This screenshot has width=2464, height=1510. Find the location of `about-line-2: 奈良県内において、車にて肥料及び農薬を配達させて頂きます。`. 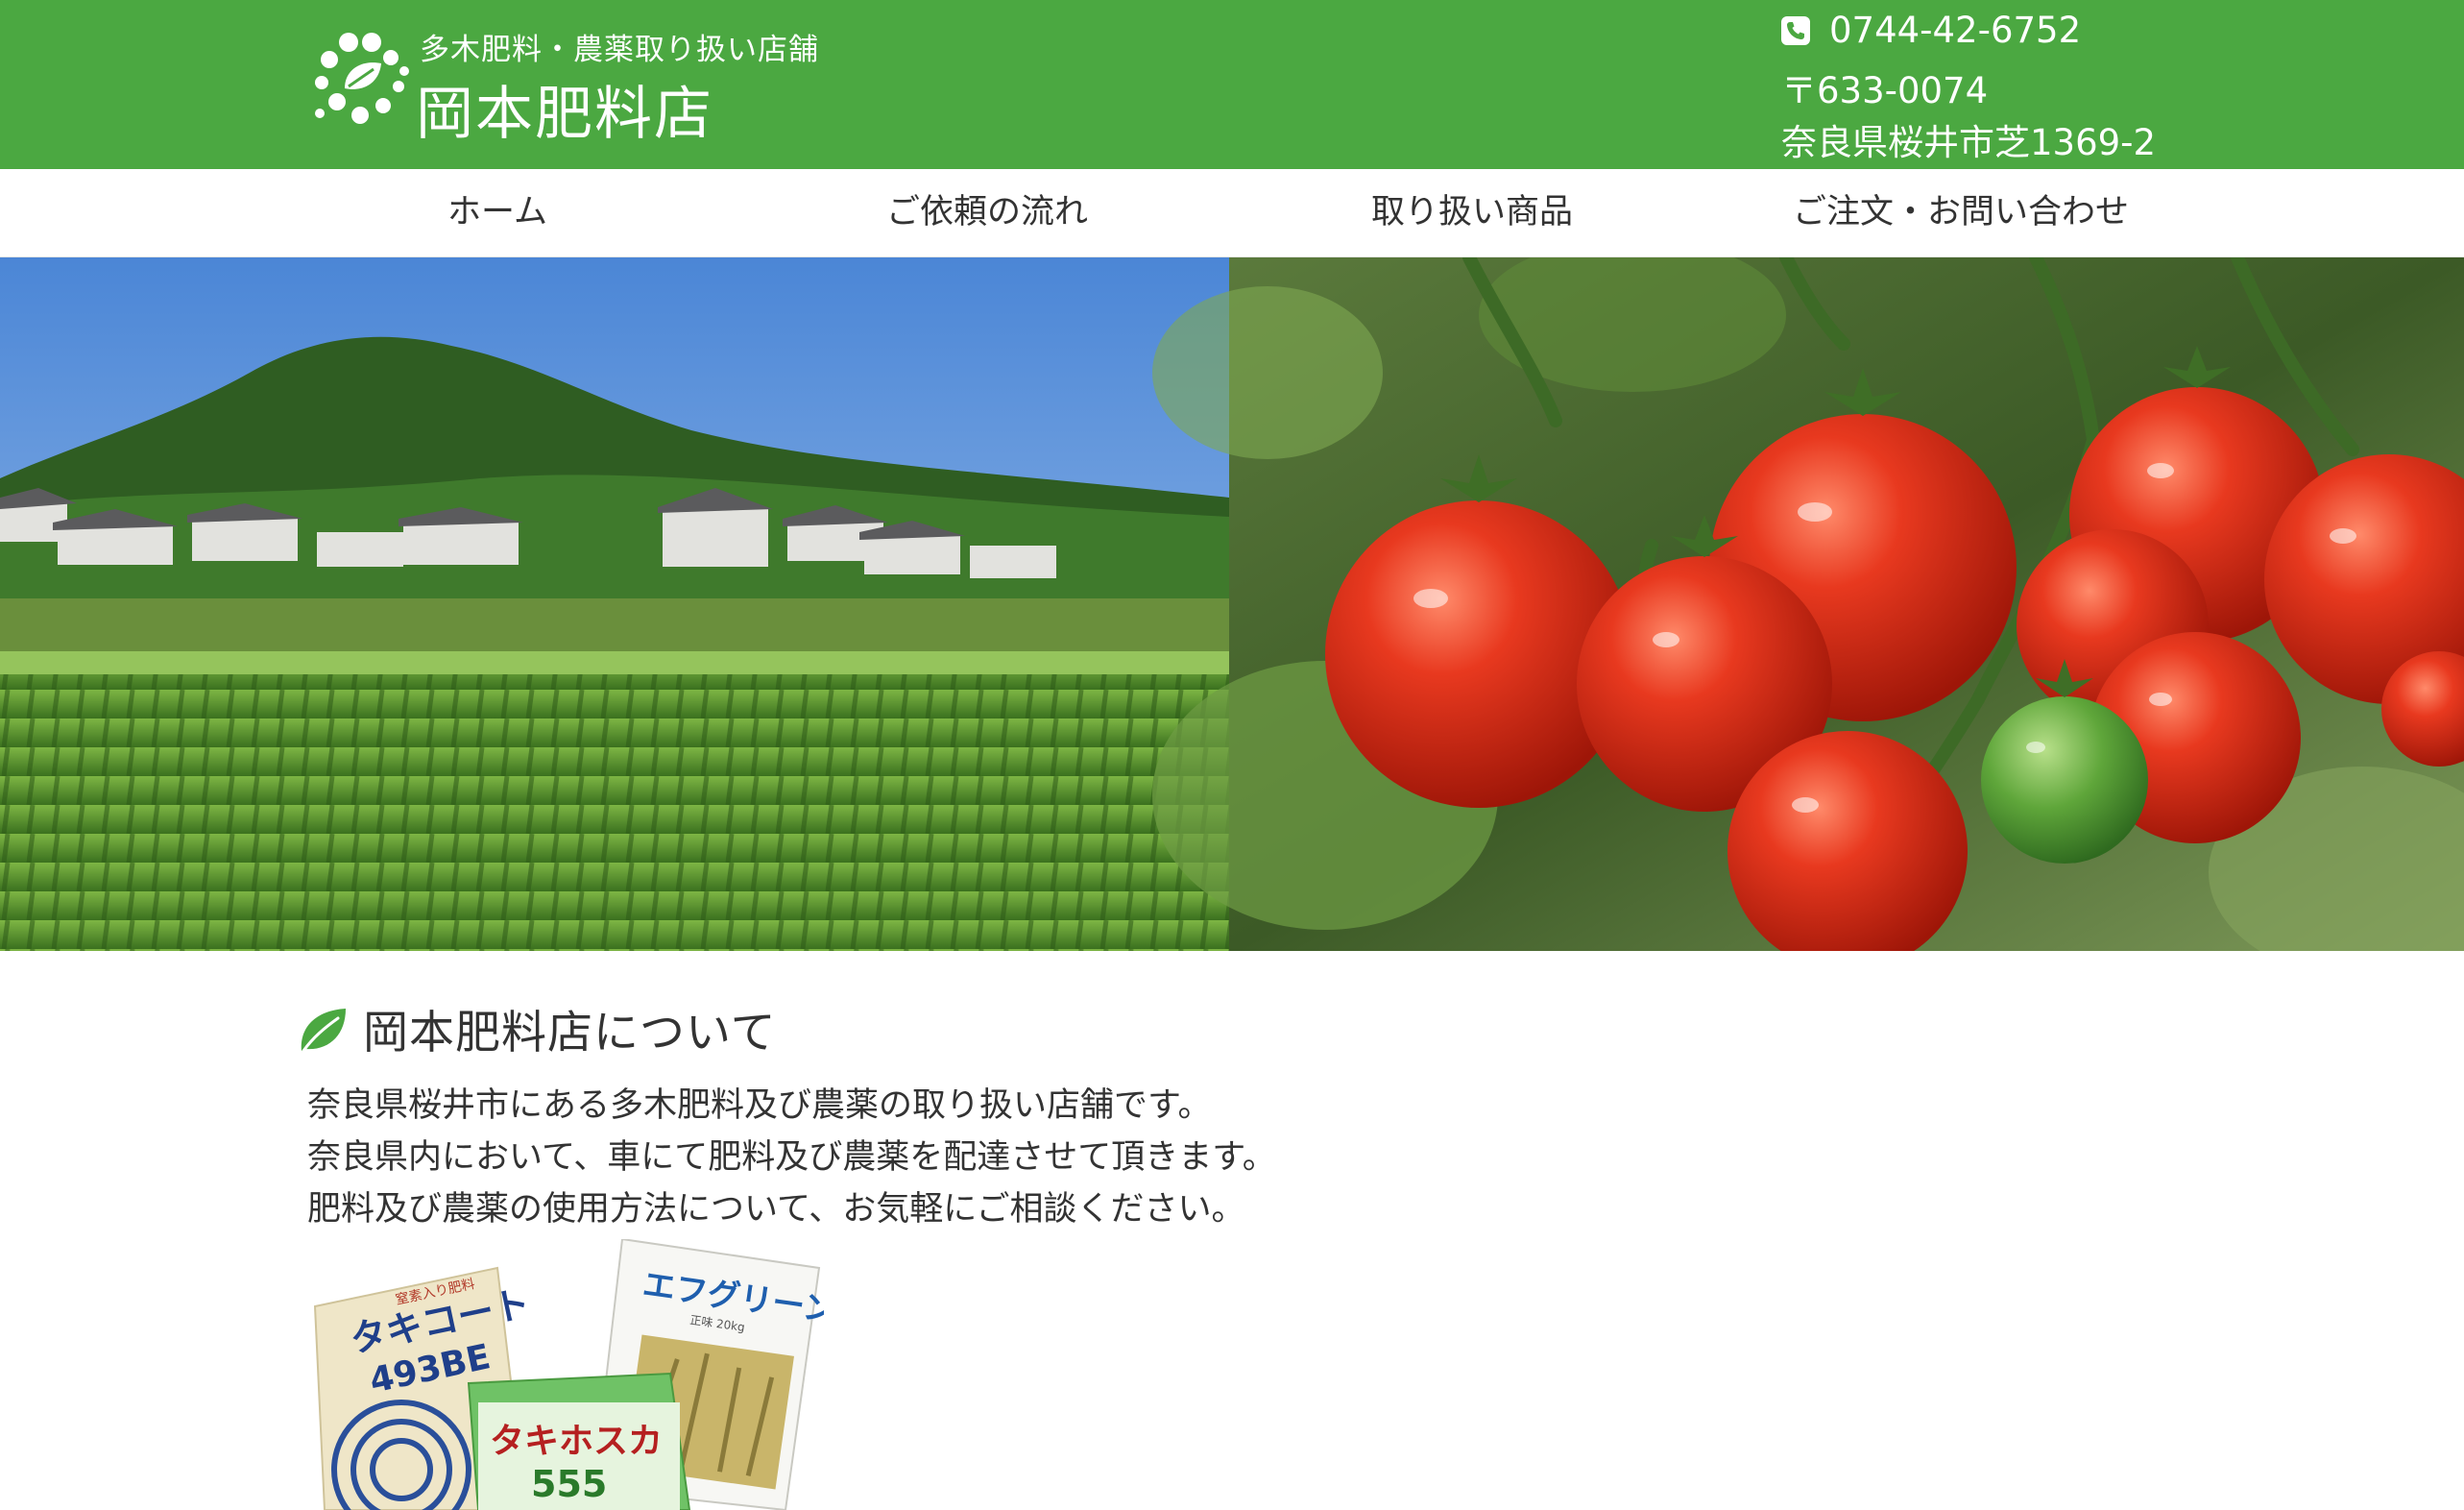

about-line-2: 奈良県内において、車にて肥料及び農薬を配達させて頂きます。 is located at coordinates (791, 1157).